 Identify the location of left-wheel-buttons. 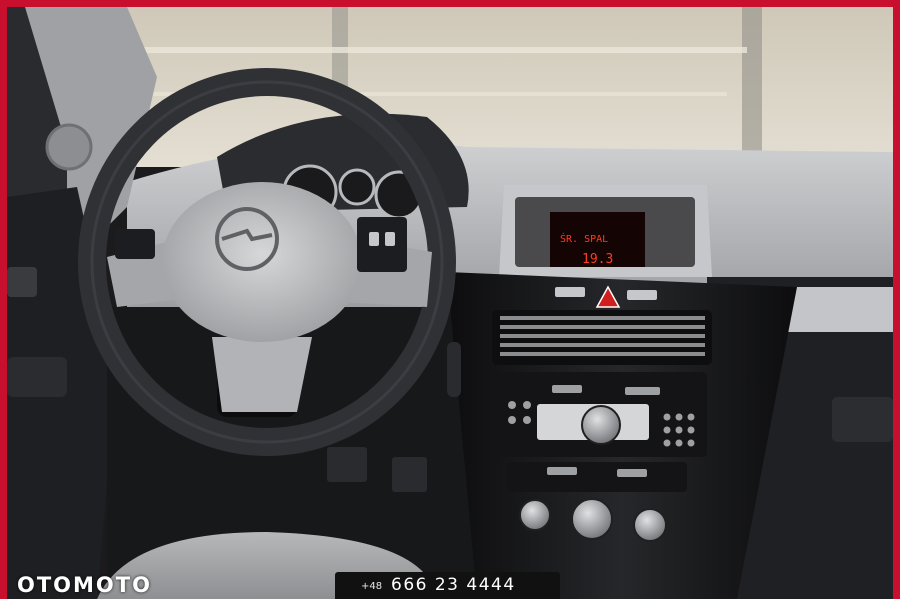
(135, 244).